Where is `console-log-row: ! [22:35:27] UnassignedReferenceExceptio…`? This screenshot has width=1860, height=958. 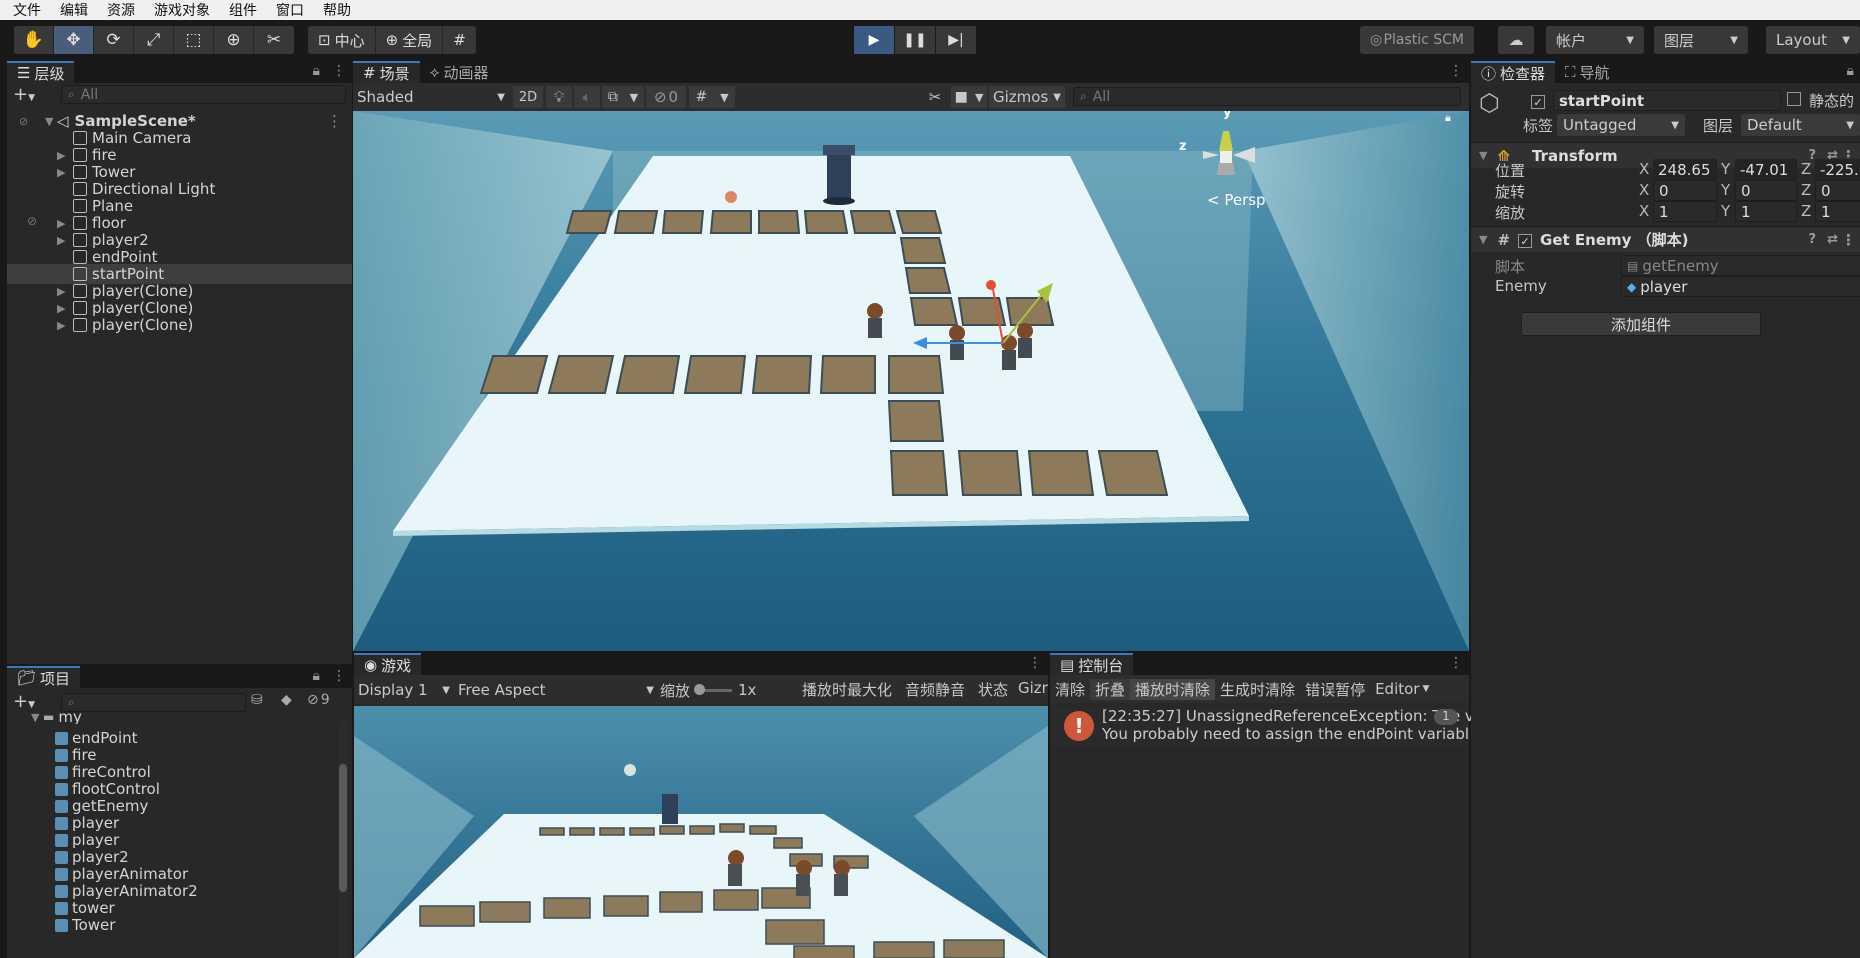 console-log-row: ! [22:35:27] UnassignedReferenceExceptio… is located at coordinates (1266, 727).